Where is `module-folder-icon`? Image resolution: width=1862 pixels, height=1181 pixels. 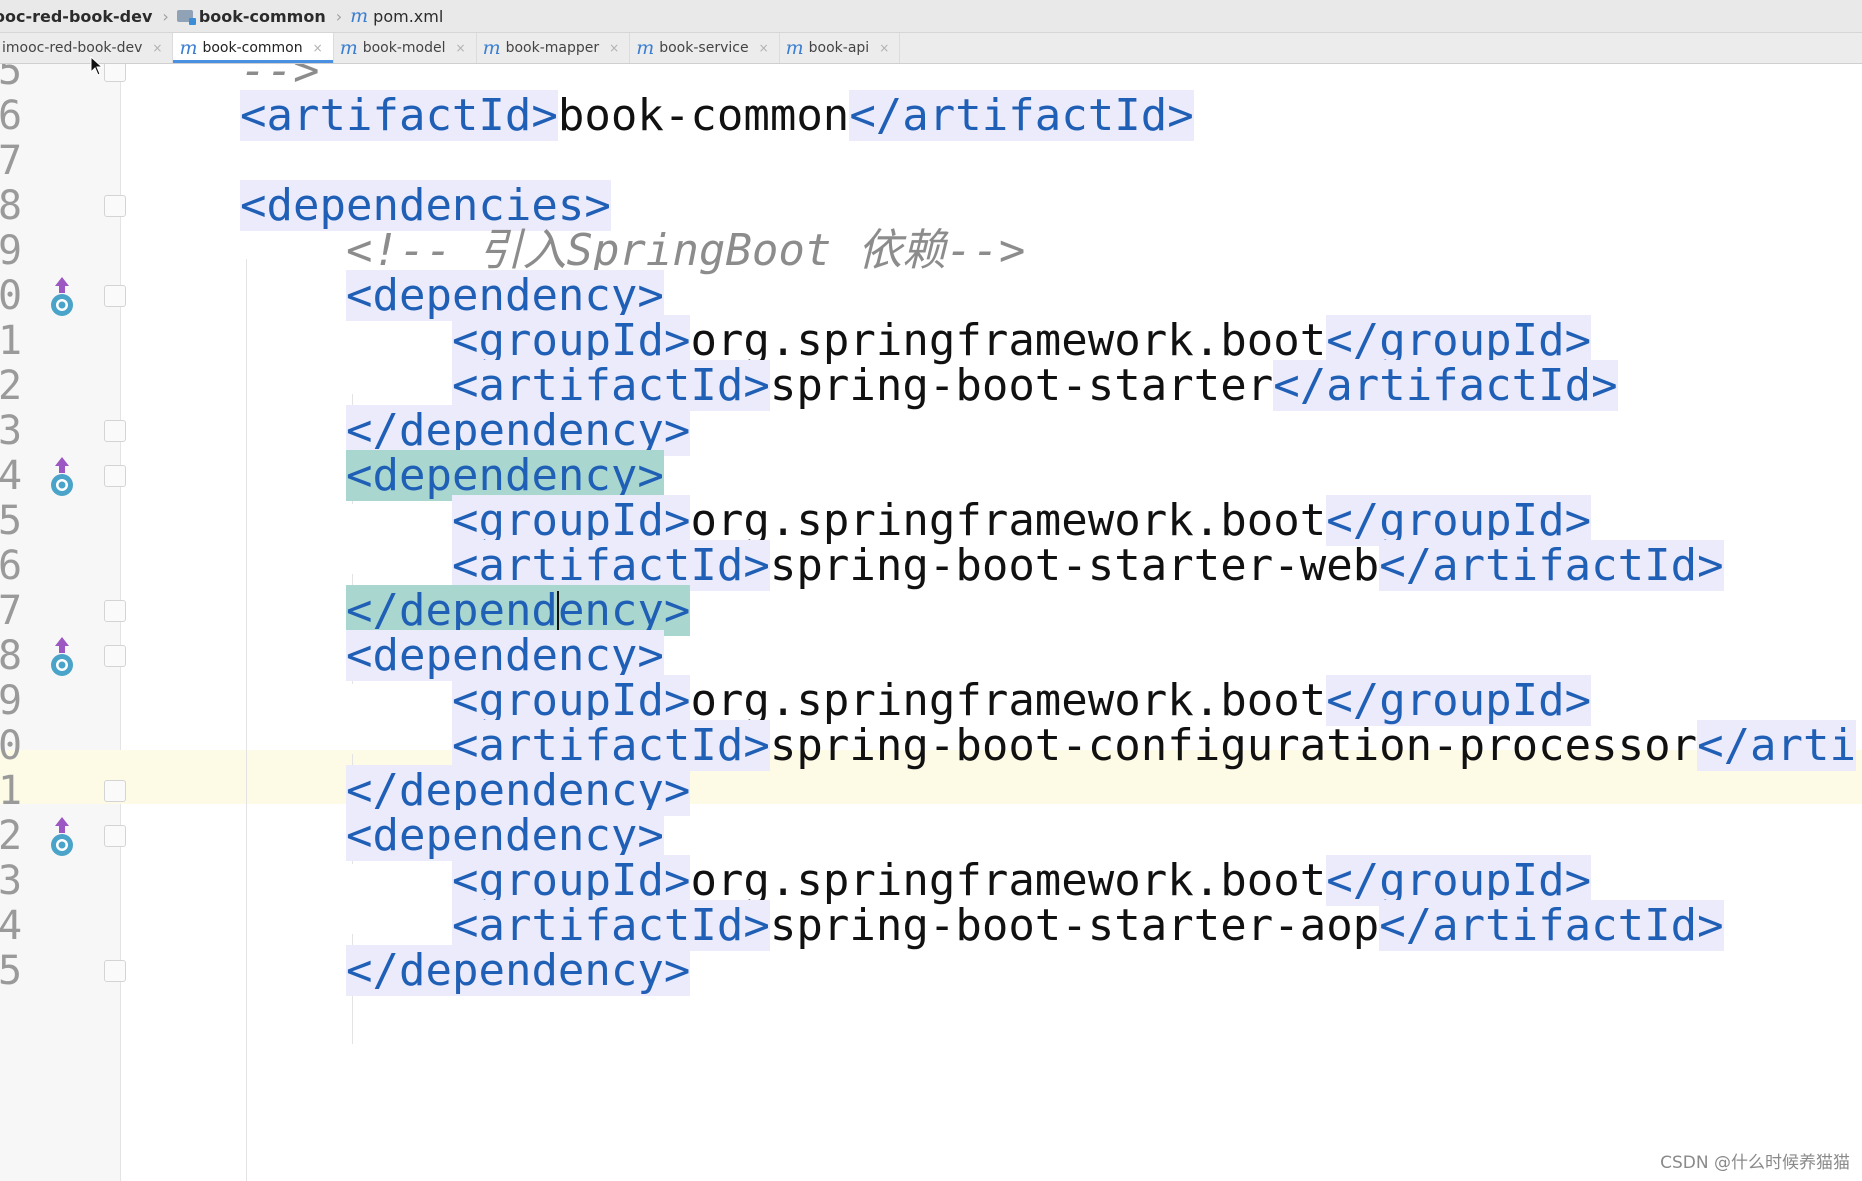 module-folder-icon is located at coordinates (186, 17).